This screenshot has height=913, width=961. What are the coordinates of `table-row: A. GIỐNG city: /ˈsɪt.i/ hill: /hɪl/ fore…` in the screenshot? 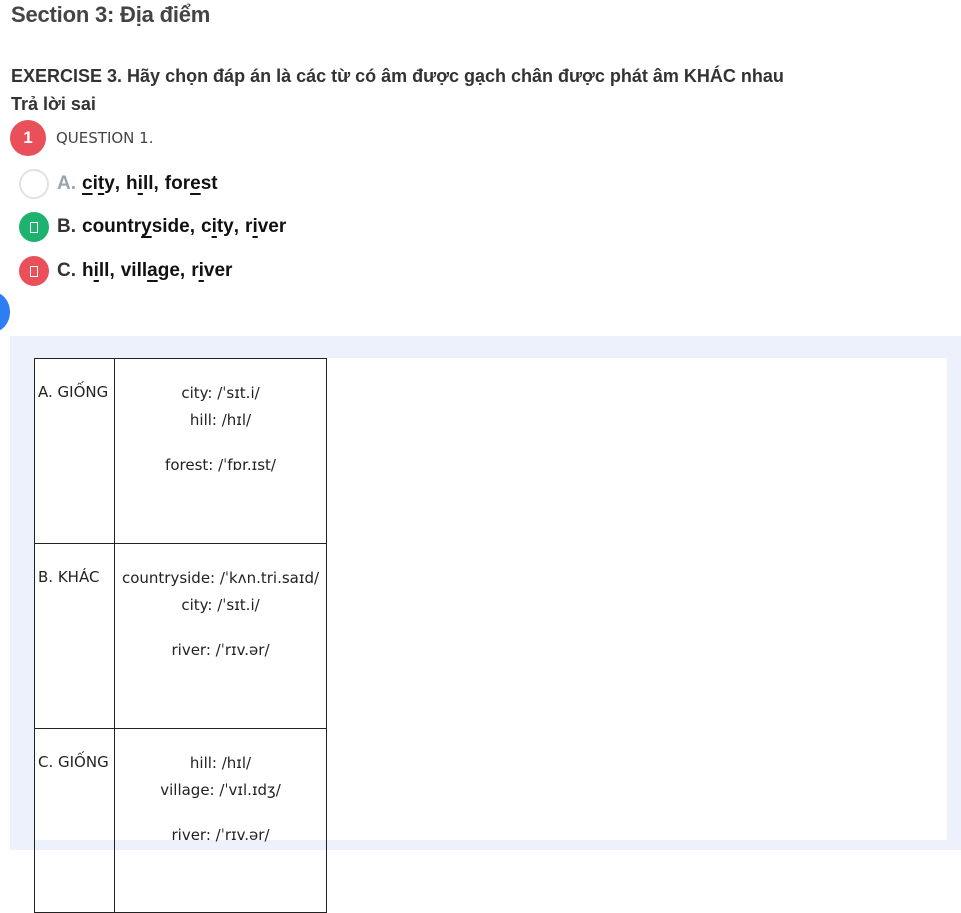 It's located at (180, 451).